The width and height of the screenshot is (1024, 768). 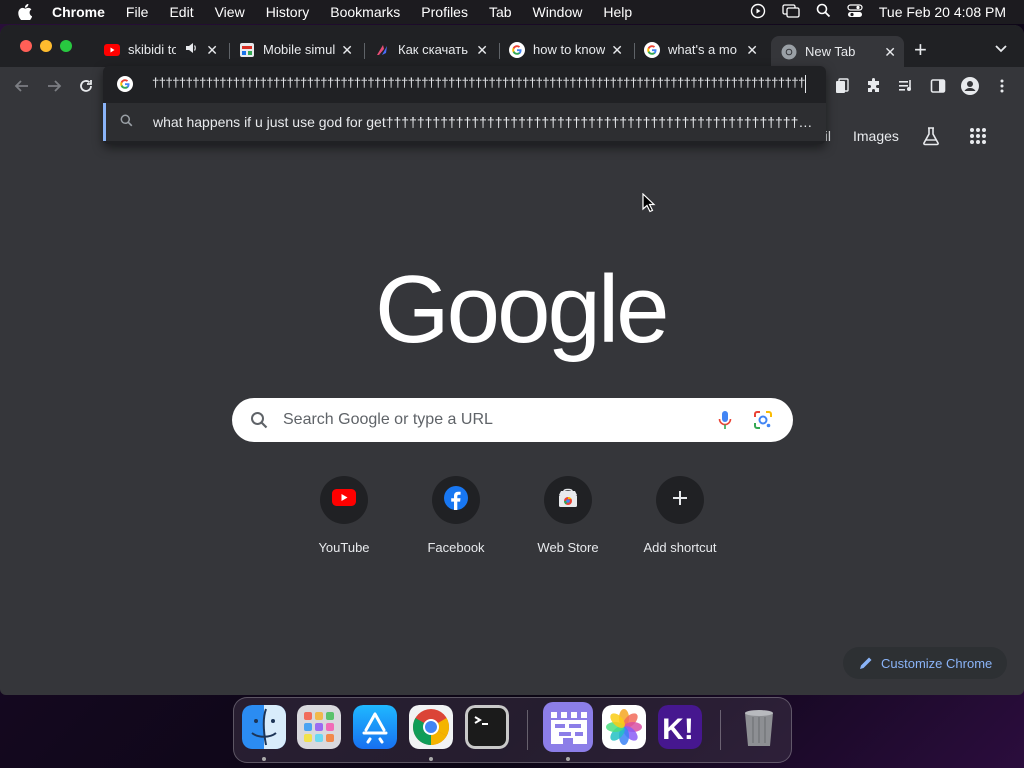 I want to click on zoom-window-button, so click(x=66, y=46).